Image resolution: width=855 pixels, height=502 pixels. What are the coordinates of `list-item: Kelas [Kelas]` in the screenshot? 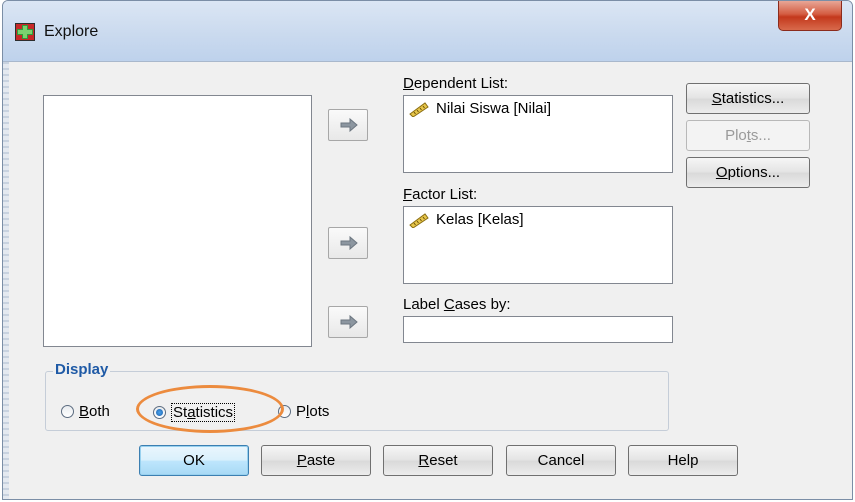 It's located at (466, 219).